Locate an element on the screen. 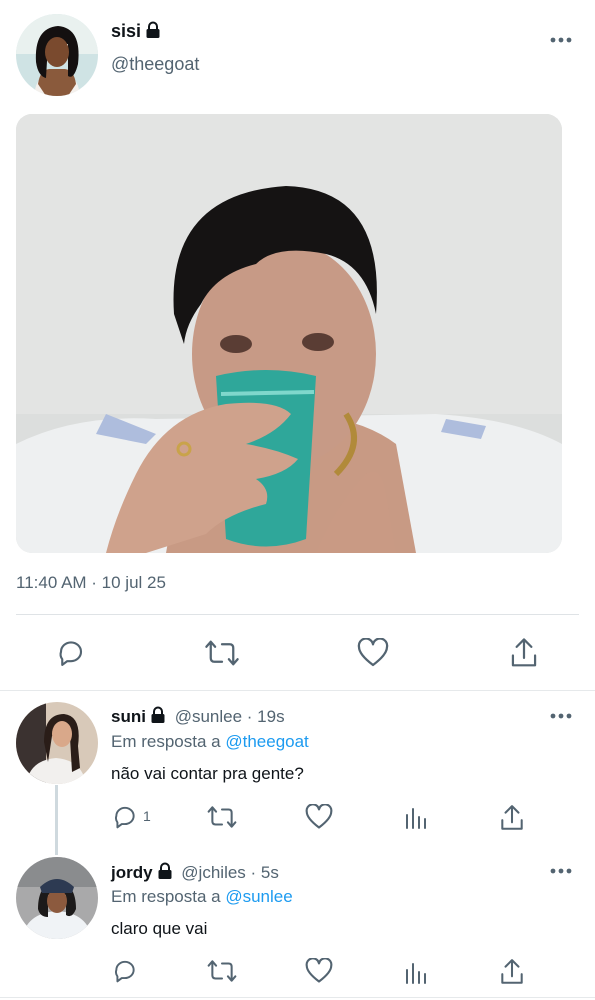  reply-text: claro que vai is located at coordinates (159, 928).